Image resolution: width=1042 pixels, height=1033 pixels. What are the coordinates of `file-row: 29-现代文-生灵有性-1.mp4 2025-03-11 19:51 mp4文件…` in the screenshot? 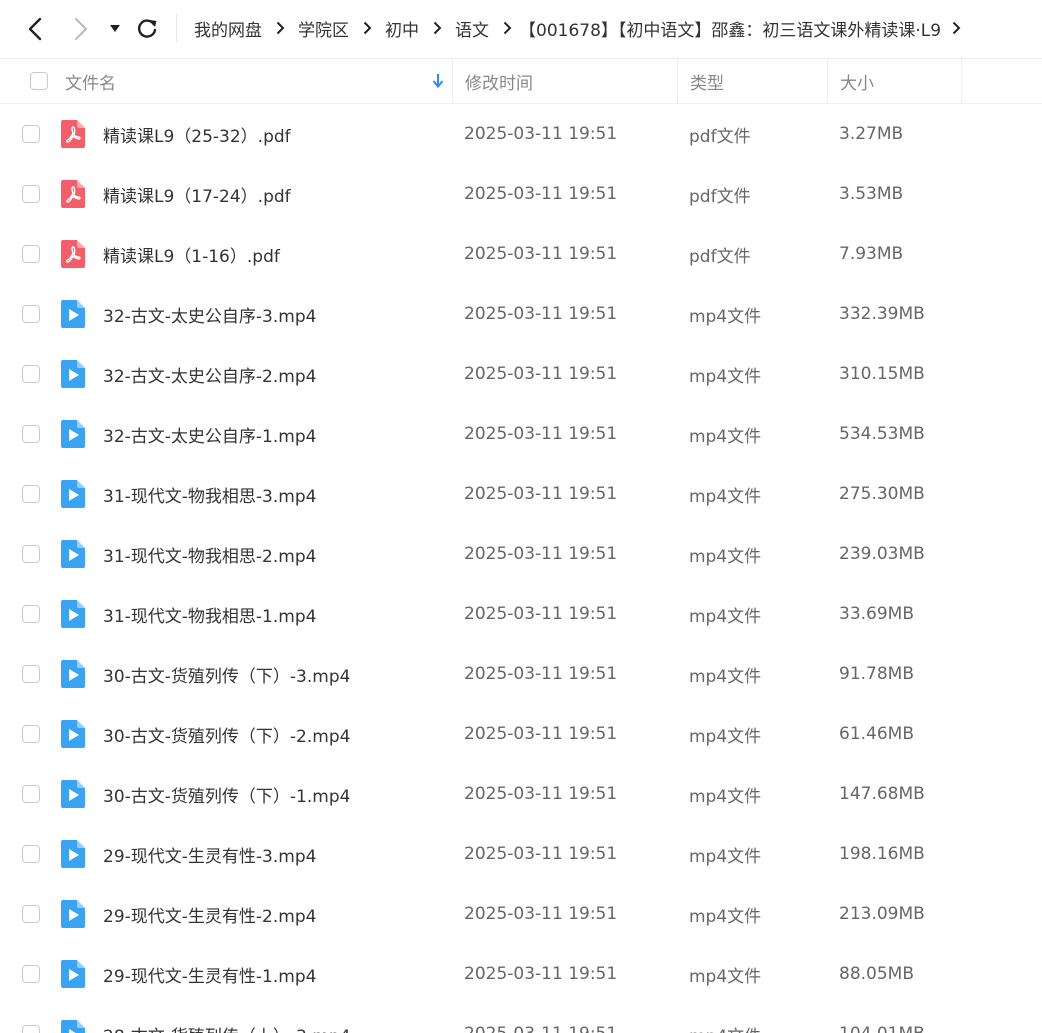 It's located at (521, 974).